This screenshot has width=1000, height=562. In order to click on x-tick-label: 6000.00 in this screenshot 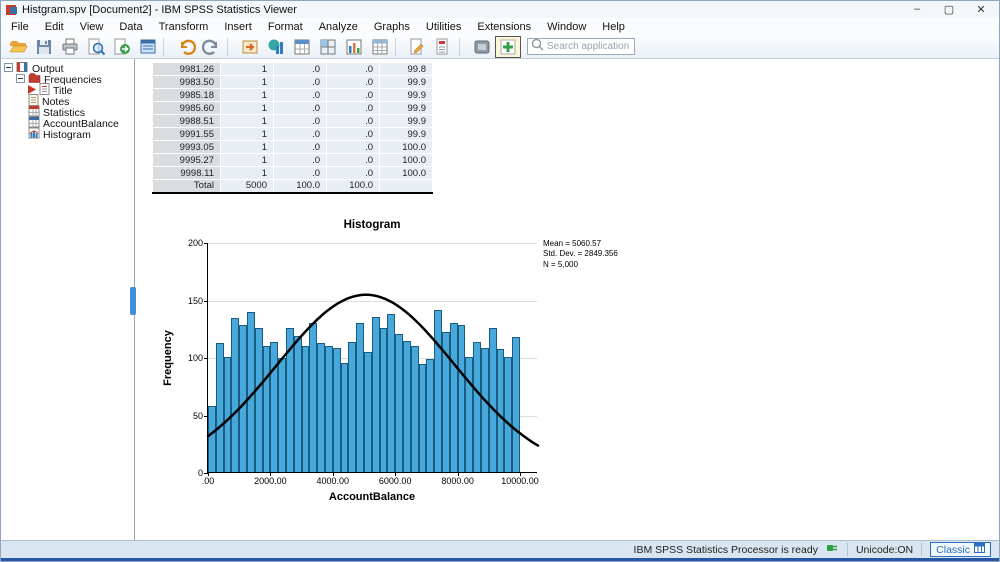, I will do `click(395, 481)`.